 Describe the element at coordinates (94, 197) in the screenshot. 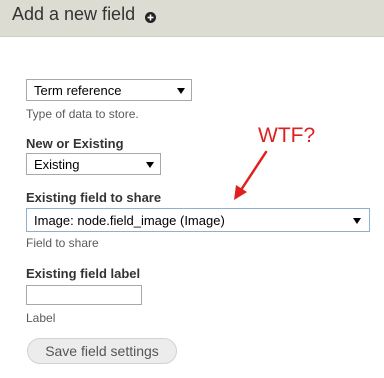

I see `existing-field-label: Existing field to share` at that location.